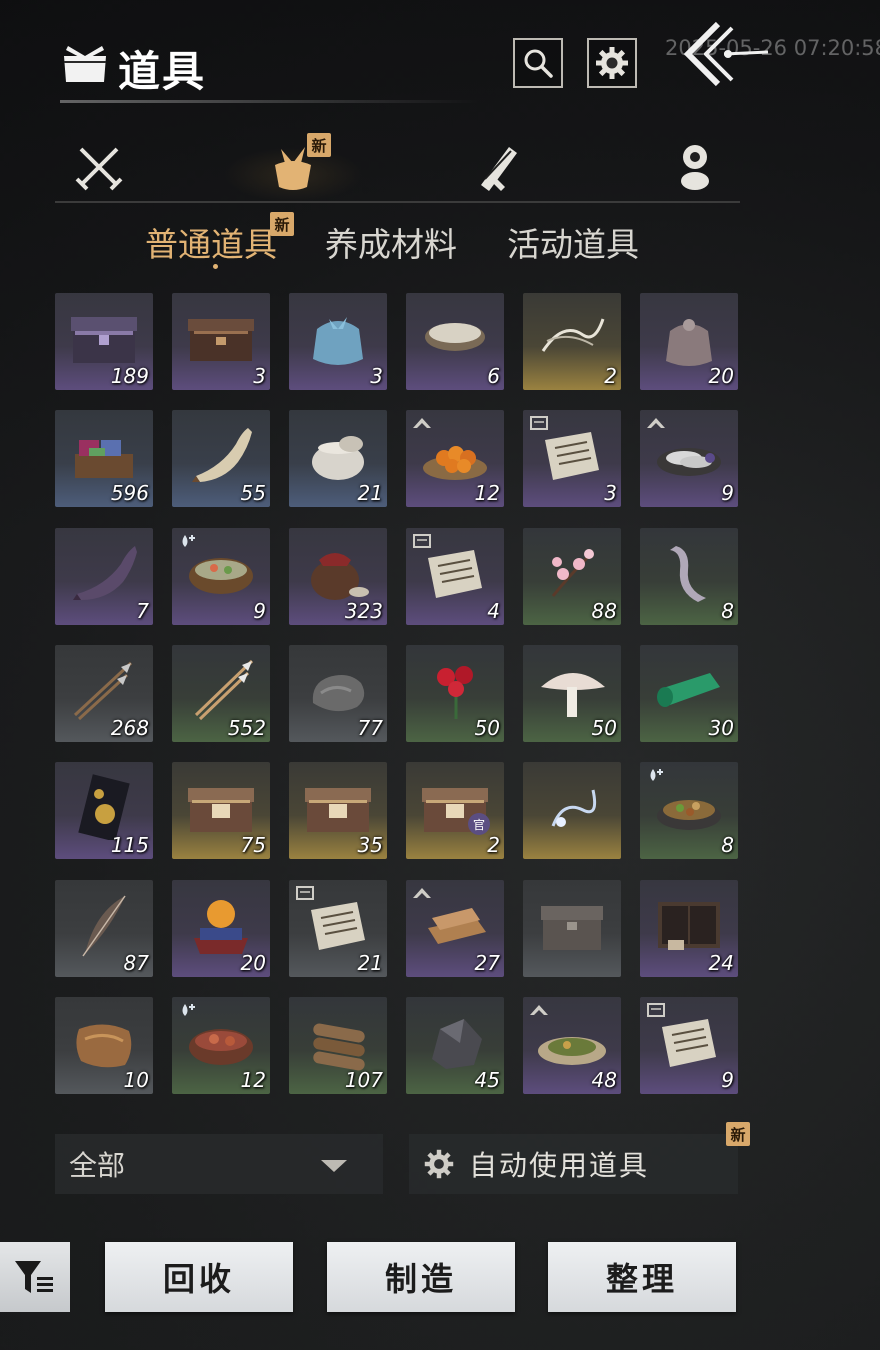 The height and width of the screenshot is (1350, 880). I want to click on ore-icon, so click(457, 1044).